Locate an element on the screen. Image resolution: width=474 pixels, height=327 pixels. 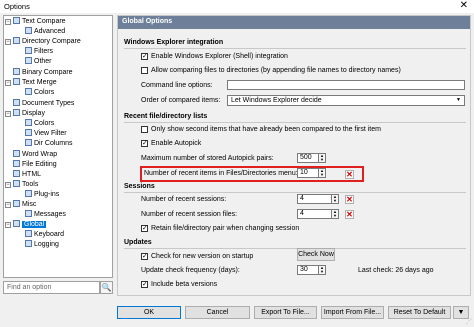
order-select: Let Windows Explorer decide ▼ is located at coordinates (346, 100).